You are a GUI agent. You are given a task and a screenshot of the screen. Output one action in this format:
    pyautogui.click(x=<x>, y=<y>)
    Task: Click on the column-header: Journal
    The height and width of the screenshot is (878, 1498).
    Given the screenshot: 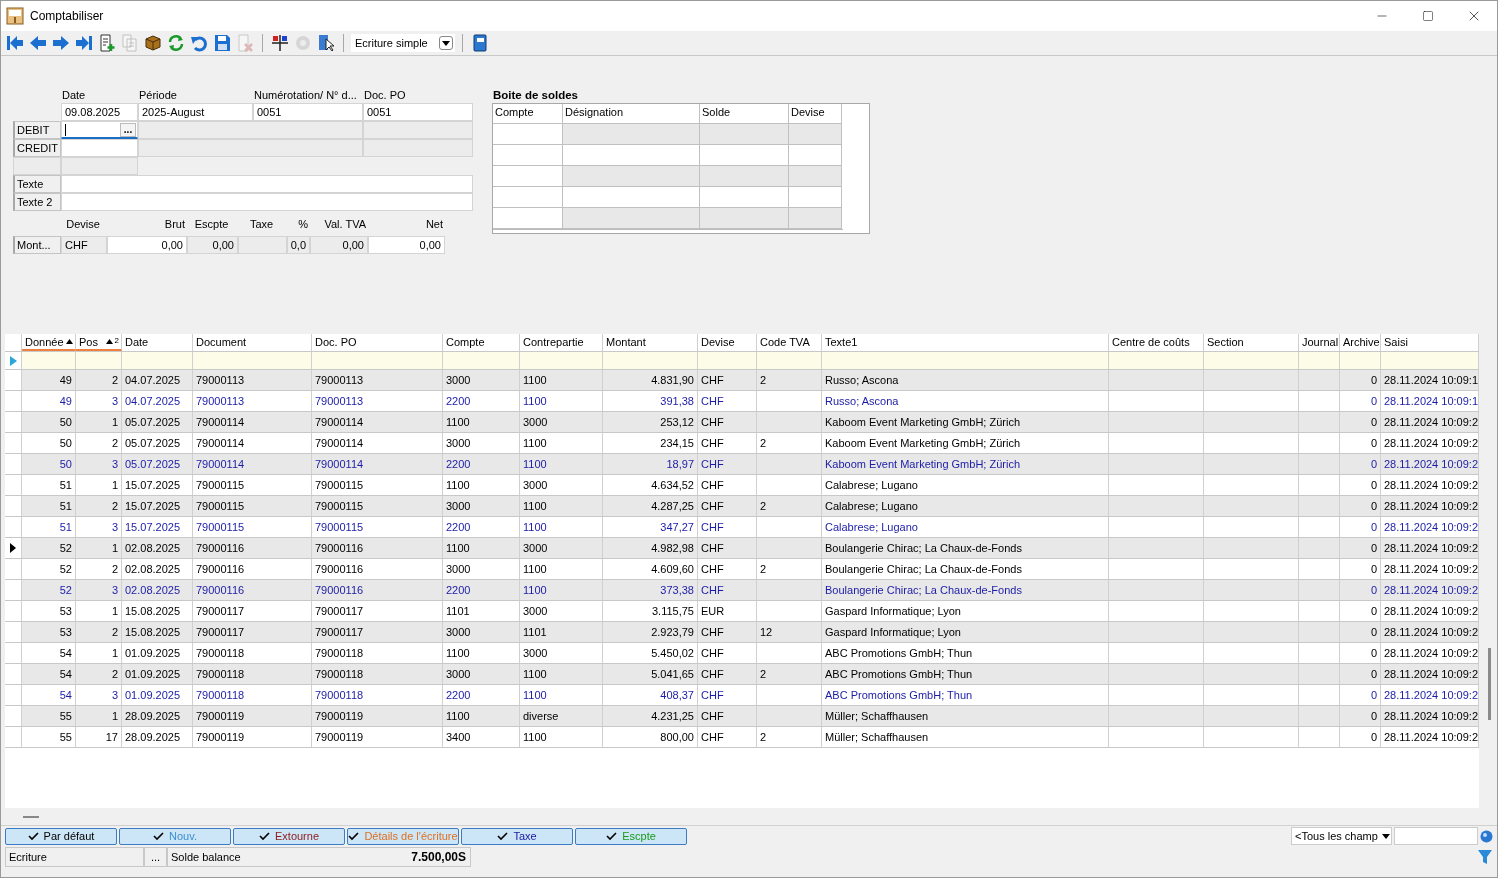 What is the action you would take?
    pyautogui.click(x=1319, y=342)
    